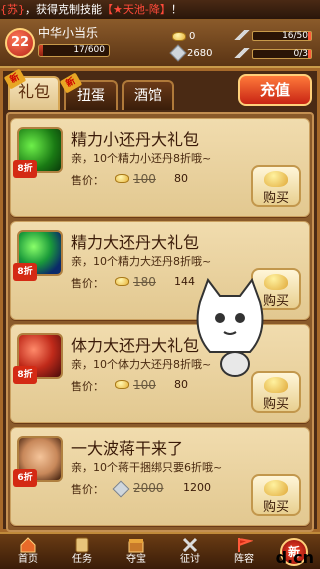 The image size is (320, 569). Describe the element at coordinates (176, 9) in the screenshot. I see `ticker-suffix: ！` at that location.